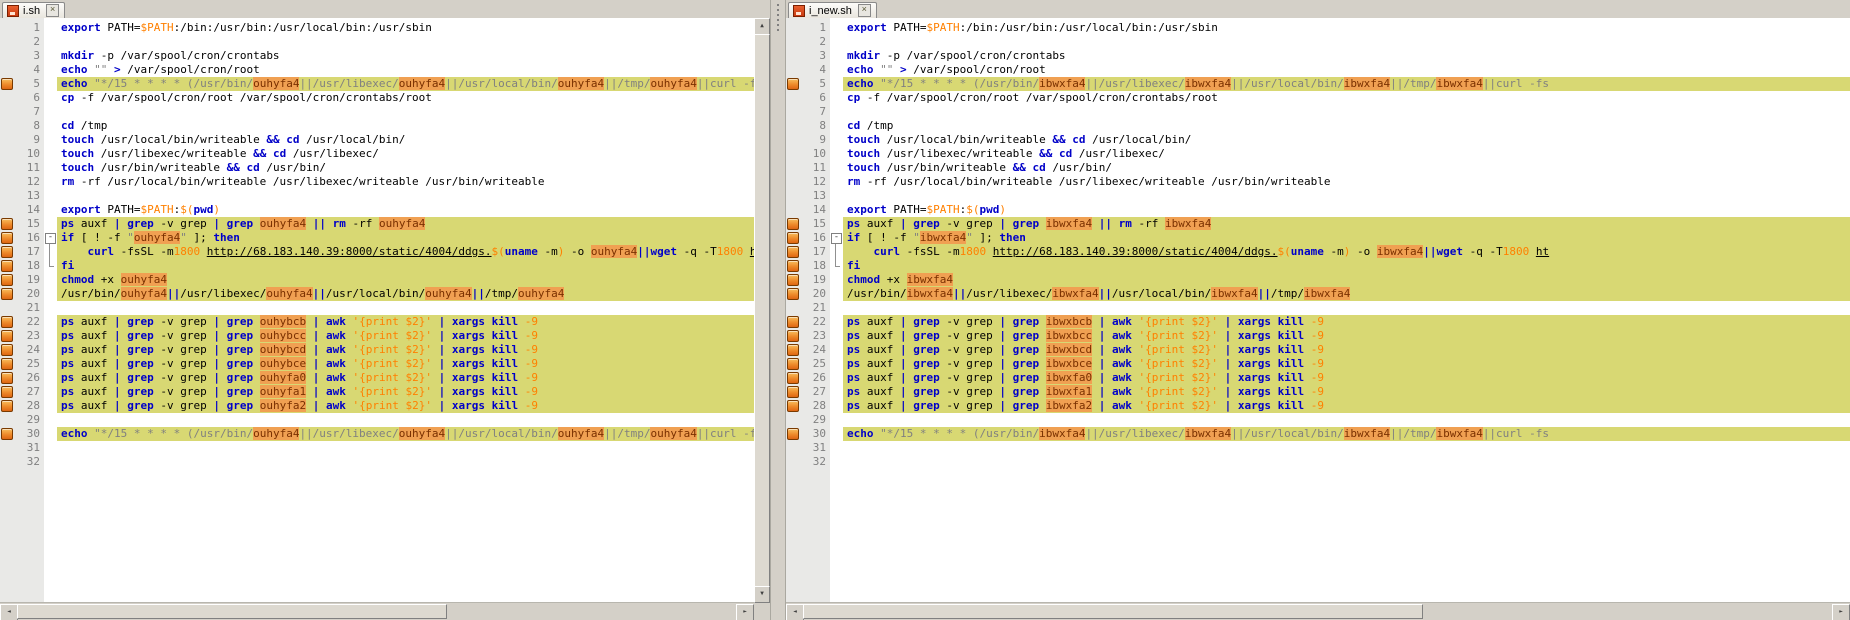 This screenshot has width=1850, height=620. What do you see at coordinates (1318, 238) in the screenshot?
I see `code-line: 16- if [ ! -f "ibwxfa4" ]; then` at bounding box center [1318, 238].